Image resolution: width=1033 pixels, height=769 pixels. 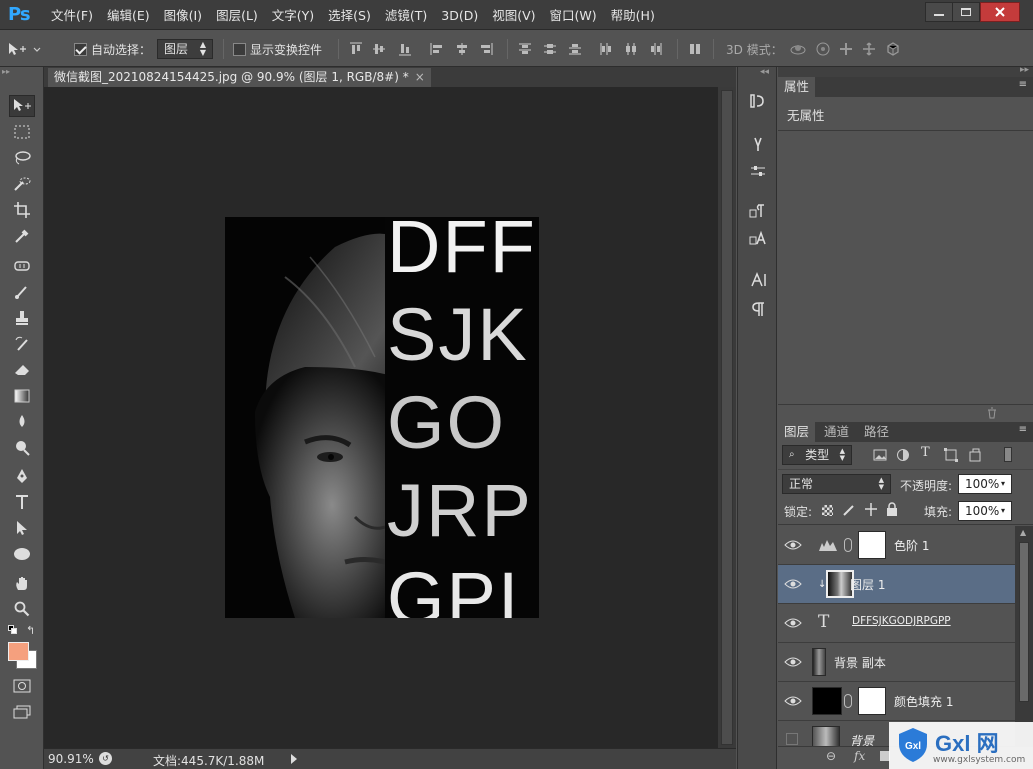 What do you see at coordinates (550, 49) in the screenshot?
I see `distribute-vcenter-icon` at bounding box center [550, 49].